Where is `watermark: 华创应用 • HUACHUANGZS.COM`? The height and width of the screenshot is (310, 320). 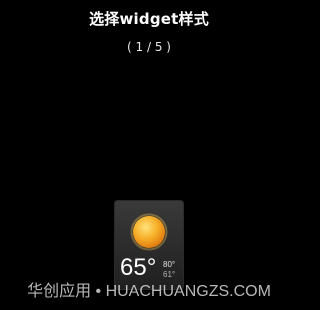 watermark: 华创应用 • HUACHUANGZS.COM is located at coordinates (149, 291).